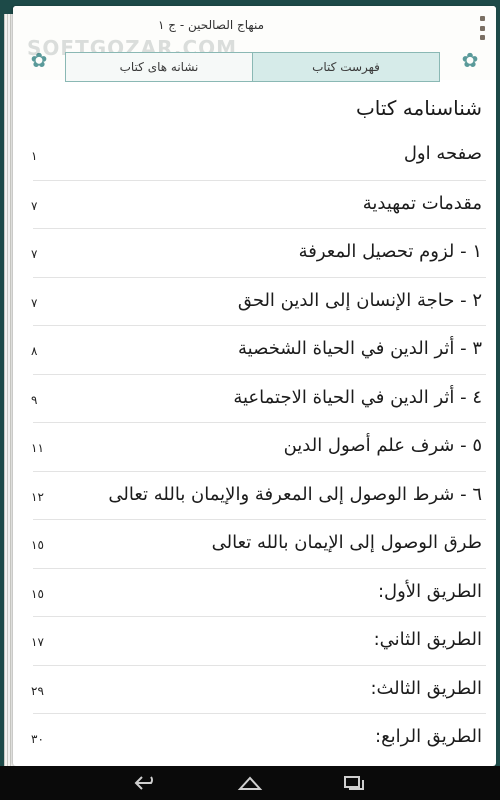  What do you see at coordinates (37, 642) in the screenshot?
I see `toc-page-number: ١٧` at bounding box center [37, 642].